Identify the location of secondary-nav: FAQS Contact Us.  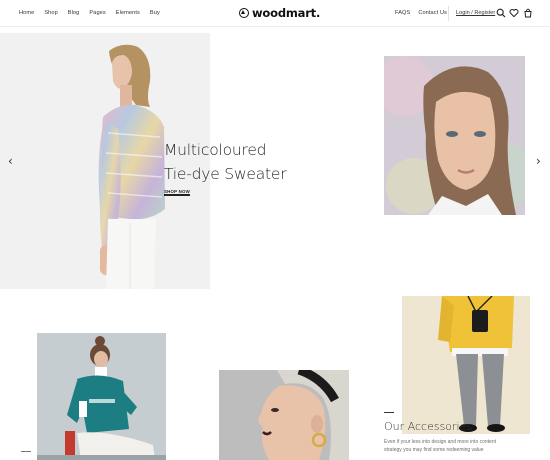
(425, 13).